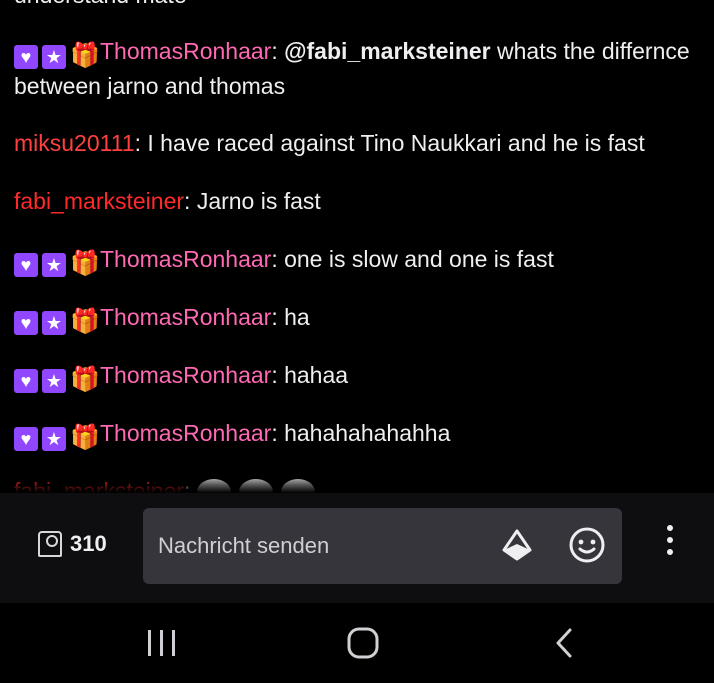 The image size is (714, 683). Describe the element at coordinates (357, 484) in the screenshot. I see `chat-fade` at that location.